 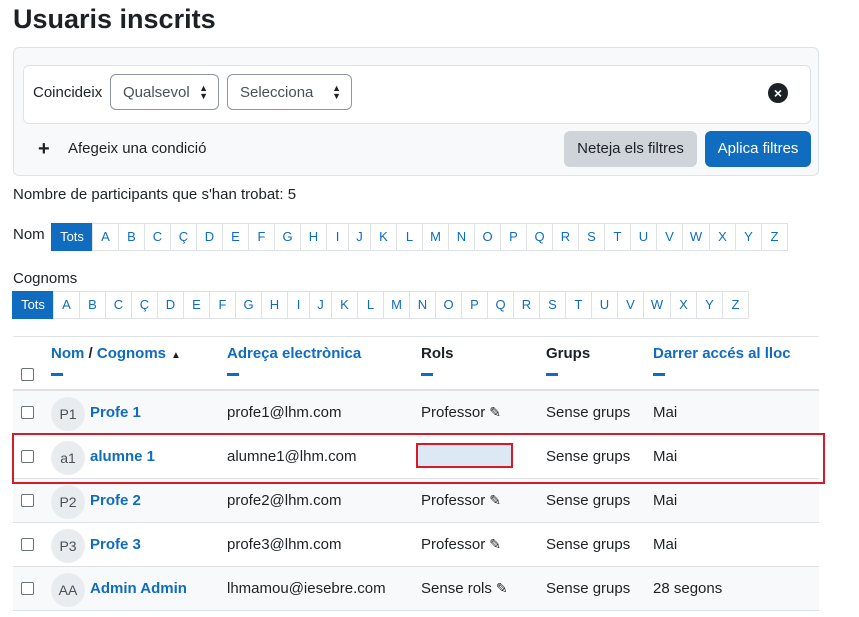 What do you see at coordinates (289, 92) in the screenshot?
I see `filter-type-select: Selecciona ▲ ▼` at bounding box center [289, 92].